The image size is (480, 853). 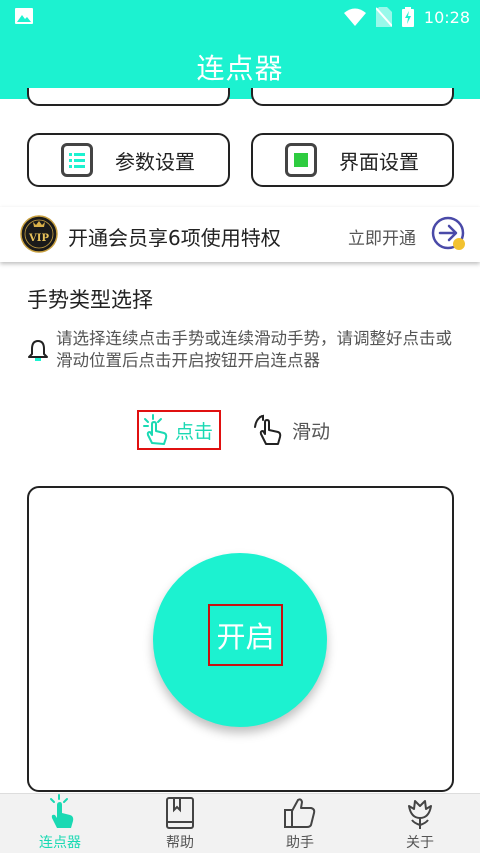 I want to click on nav-item-assistant: 助手, so click(x=300, y=823).